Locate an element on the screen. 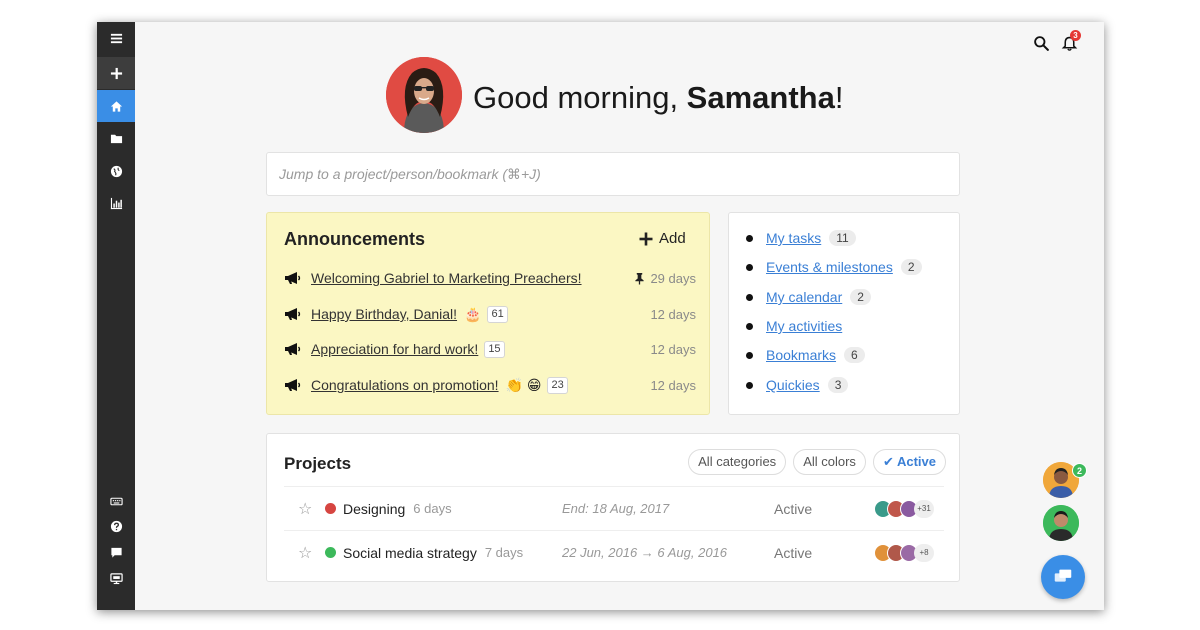 This screenshot has height=630, width=1200. home-icon is located at coordinates (116, 106).